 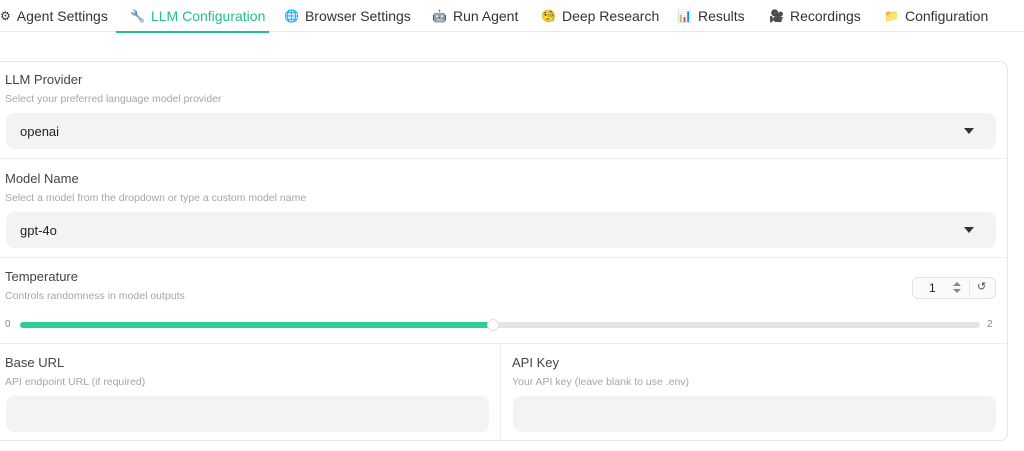 What do you see at coordinates (485, 16) in the screenshot?
I see `tab-label: Run Agent` at bounding box center [485, 16].